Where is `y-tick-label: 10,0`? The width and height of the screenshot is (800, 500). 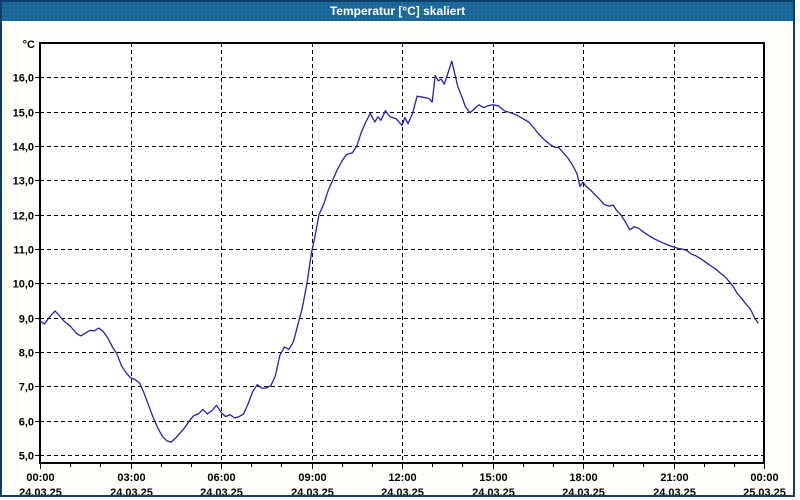 y-tick-label: 10,0 is located at coordinates (23, 285).